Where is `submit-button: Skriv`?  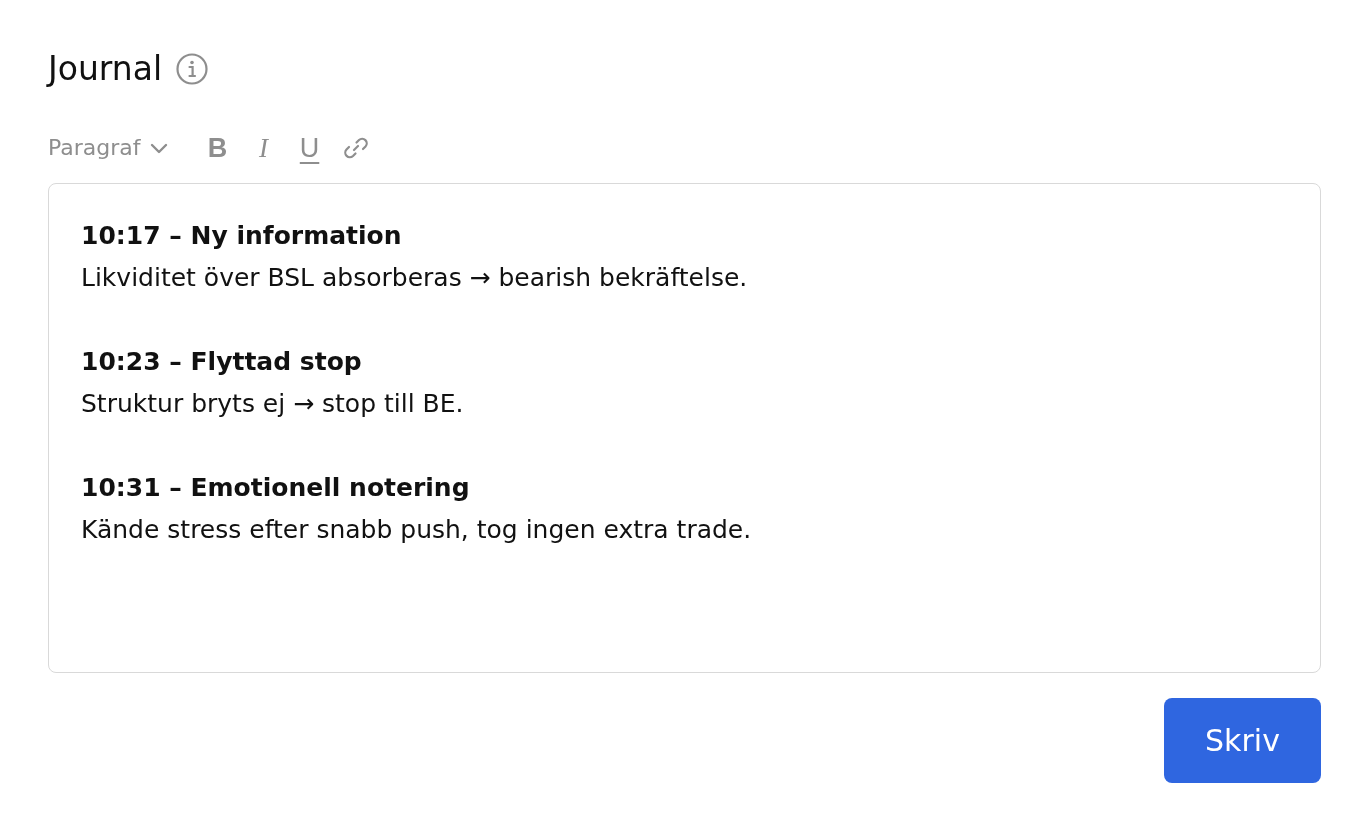 submit-button: Skriv is located at coordinates (1242, 740).